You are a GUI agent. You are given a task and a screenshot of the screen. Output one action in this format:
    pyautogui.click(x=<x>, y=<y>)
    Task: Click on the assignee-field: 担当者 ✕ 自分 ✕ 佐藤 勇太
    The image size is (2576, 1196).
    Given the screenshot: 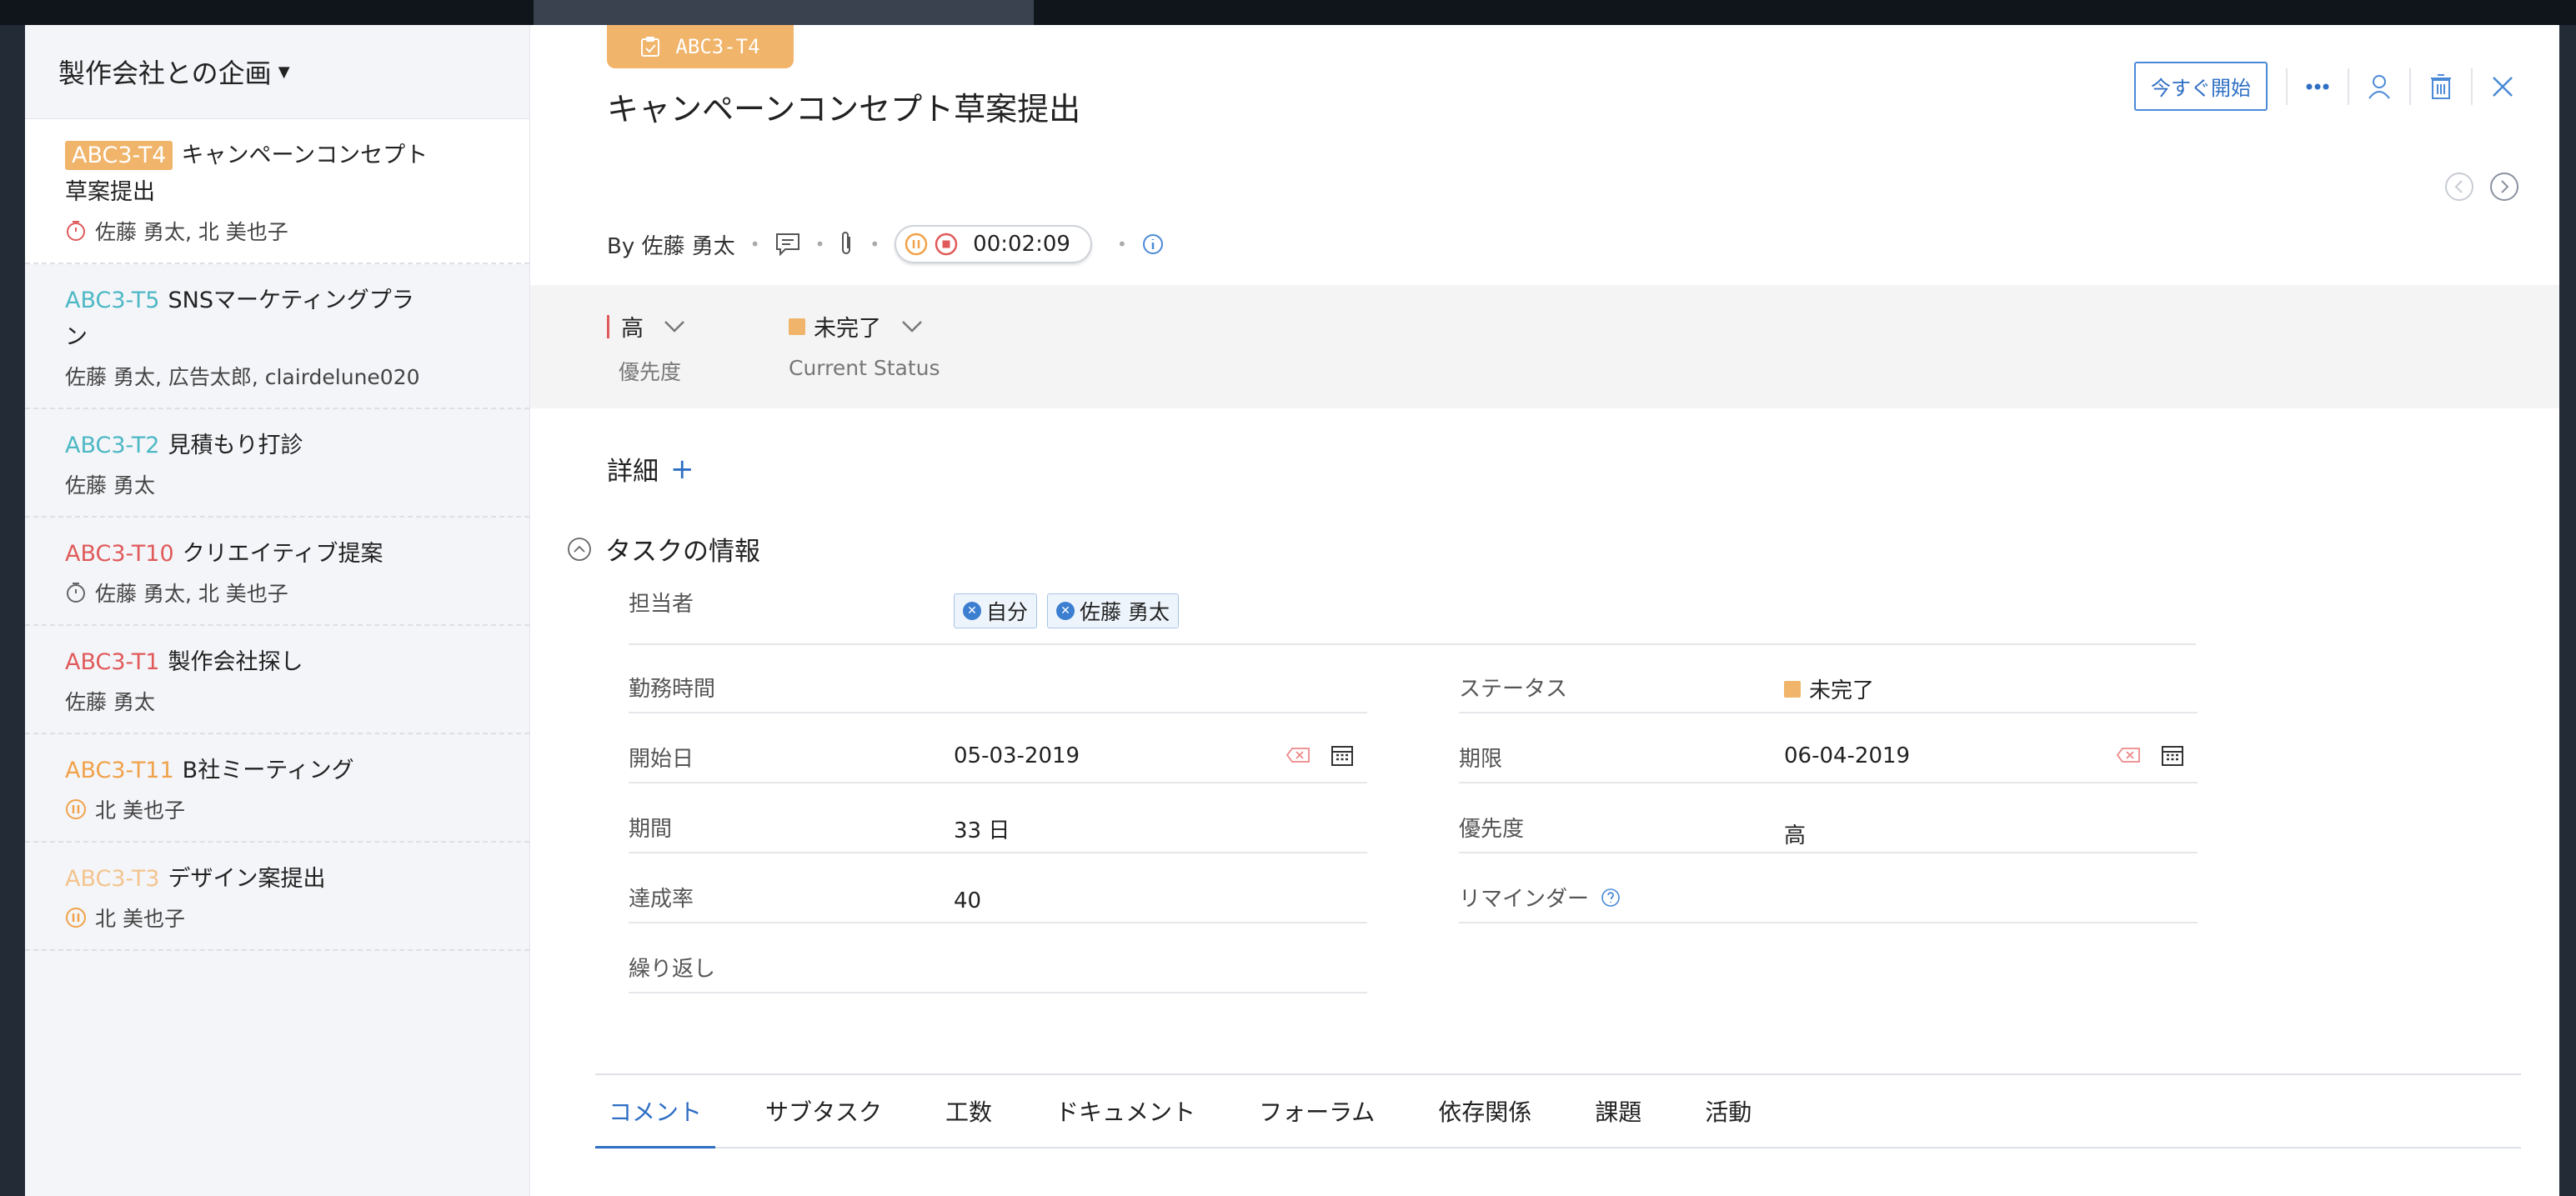 What is the action you would take?
    pyautogui.click(x=1412, y=613)
    